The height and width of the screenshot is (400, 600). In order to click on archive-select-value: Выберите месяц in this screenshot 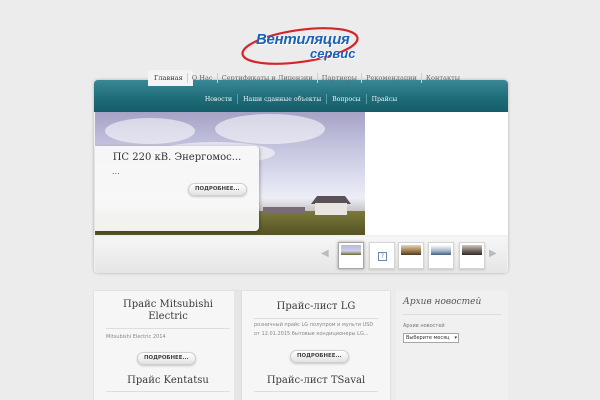, I will do `click(428, 338)`.